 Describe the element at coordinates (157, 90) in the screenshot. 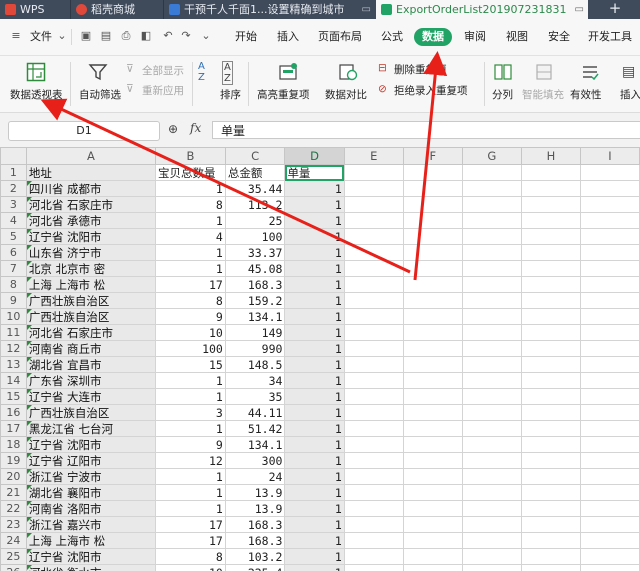

I see `reapply-button: ⊽ 重新应用` at that location.